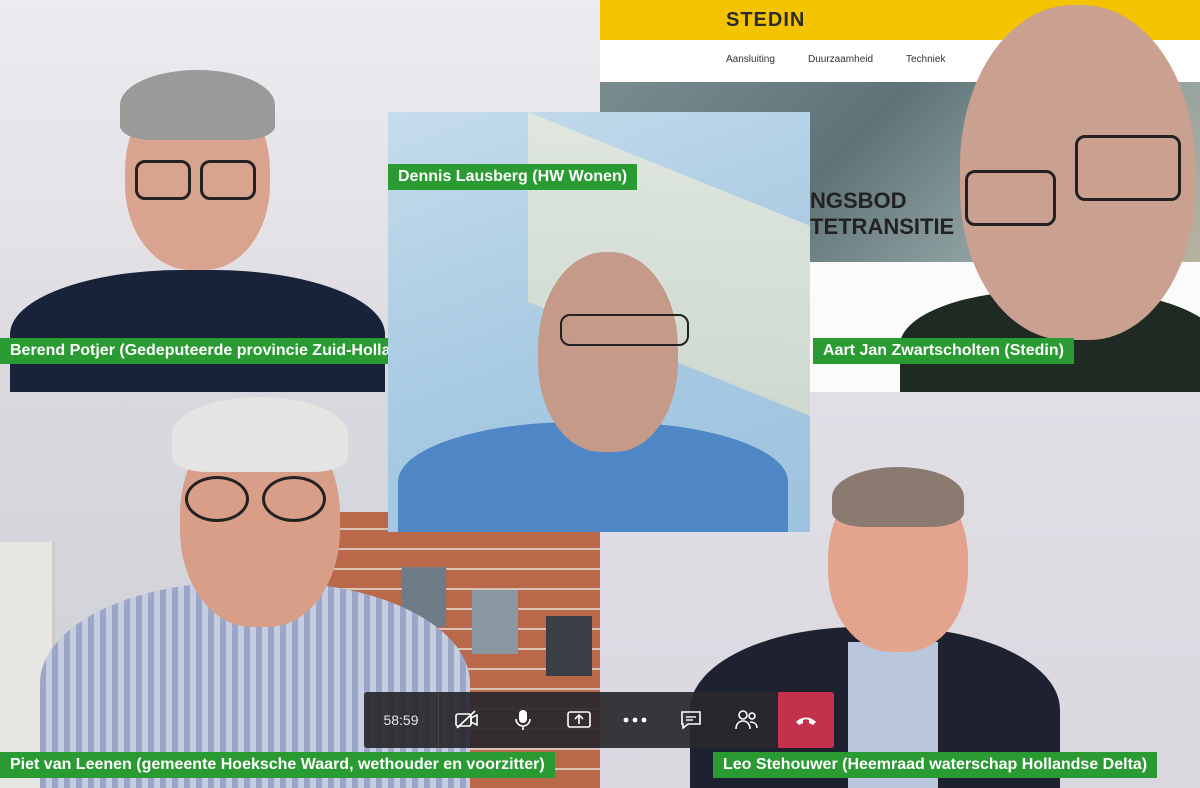 Image resolution: width=1200 pixels, height=788 pixels. Describe the element at coordinates (747, 720) in the screenshot. I see `participants-icon` at that location.